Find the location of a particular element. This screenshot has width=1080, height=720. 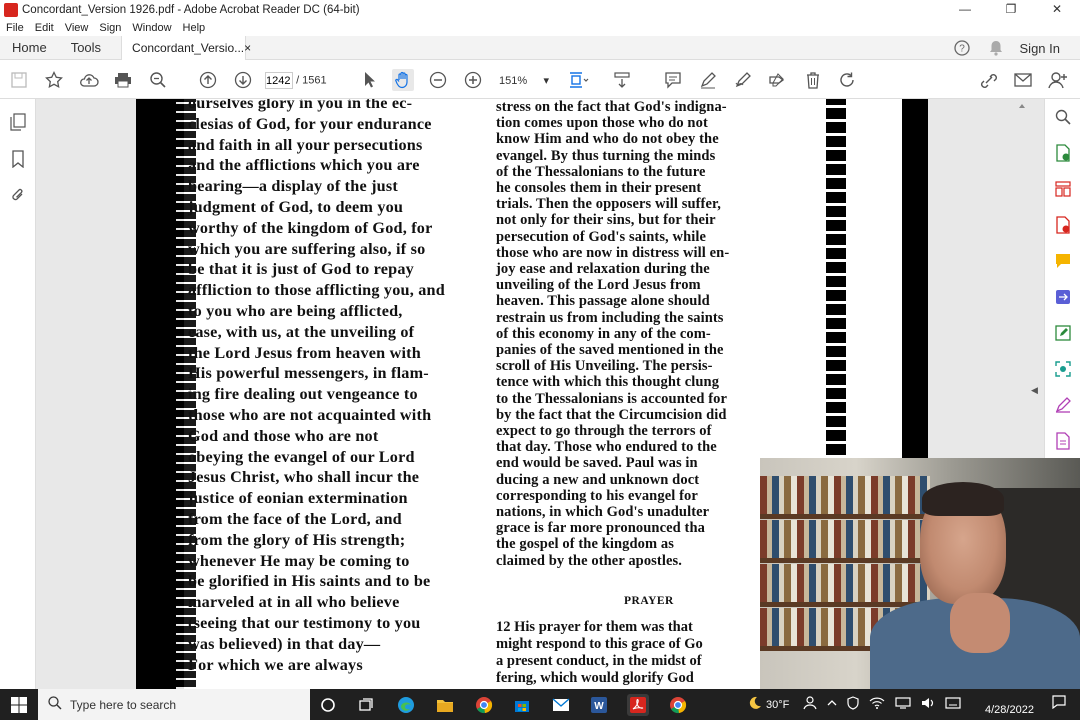

upload-cloud-icon is located at coordinates (89, 80).